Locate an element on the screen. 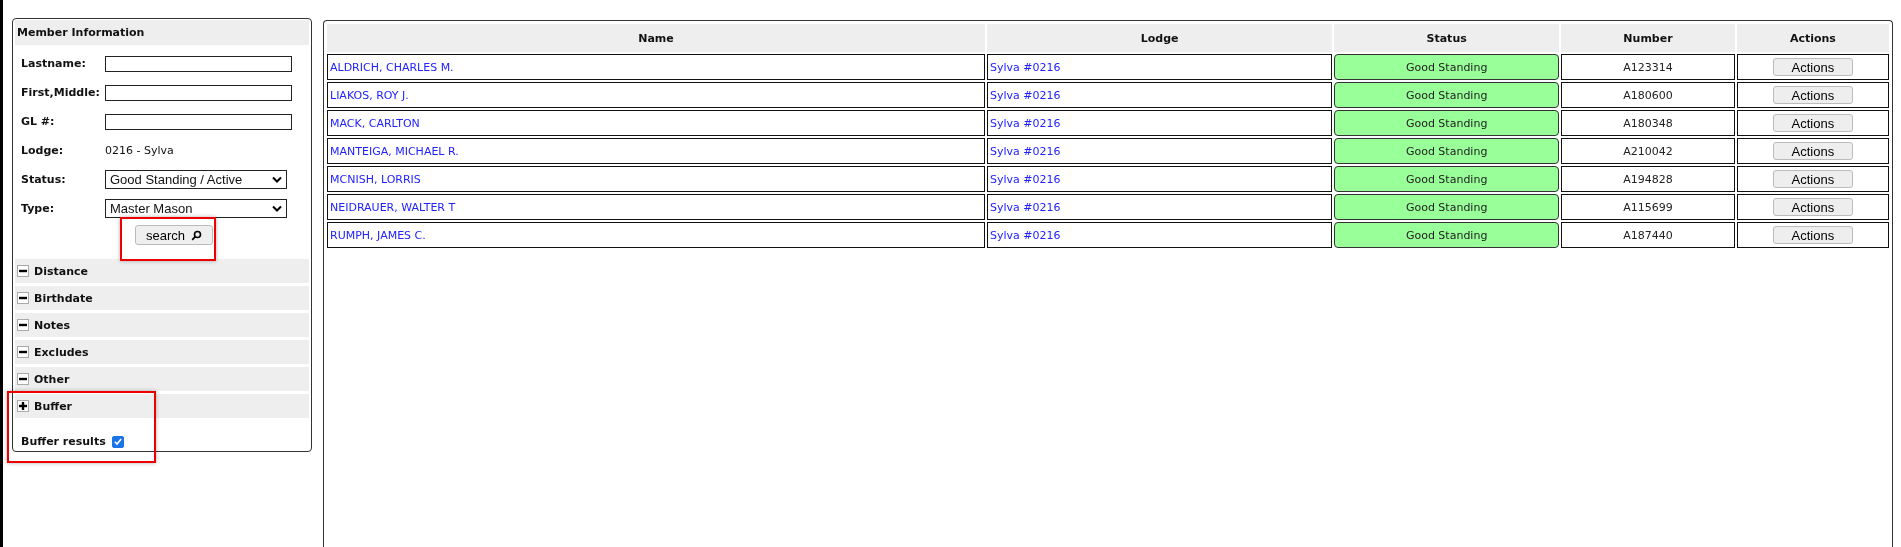 This screenshot has height=547, width=1901. checkbox-label: Buffer results is located at coordinates (63, 441).